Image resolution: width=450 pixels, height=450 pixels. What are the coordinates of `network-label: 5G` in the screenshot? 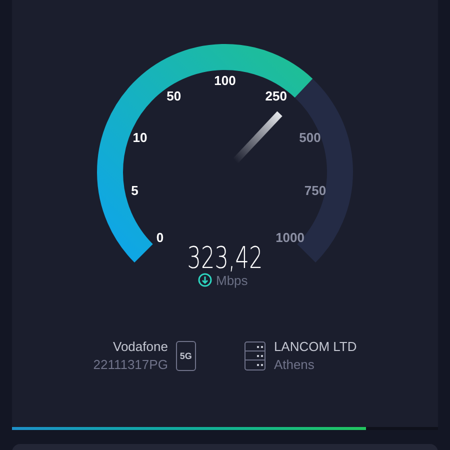 It's located at (186, 356).